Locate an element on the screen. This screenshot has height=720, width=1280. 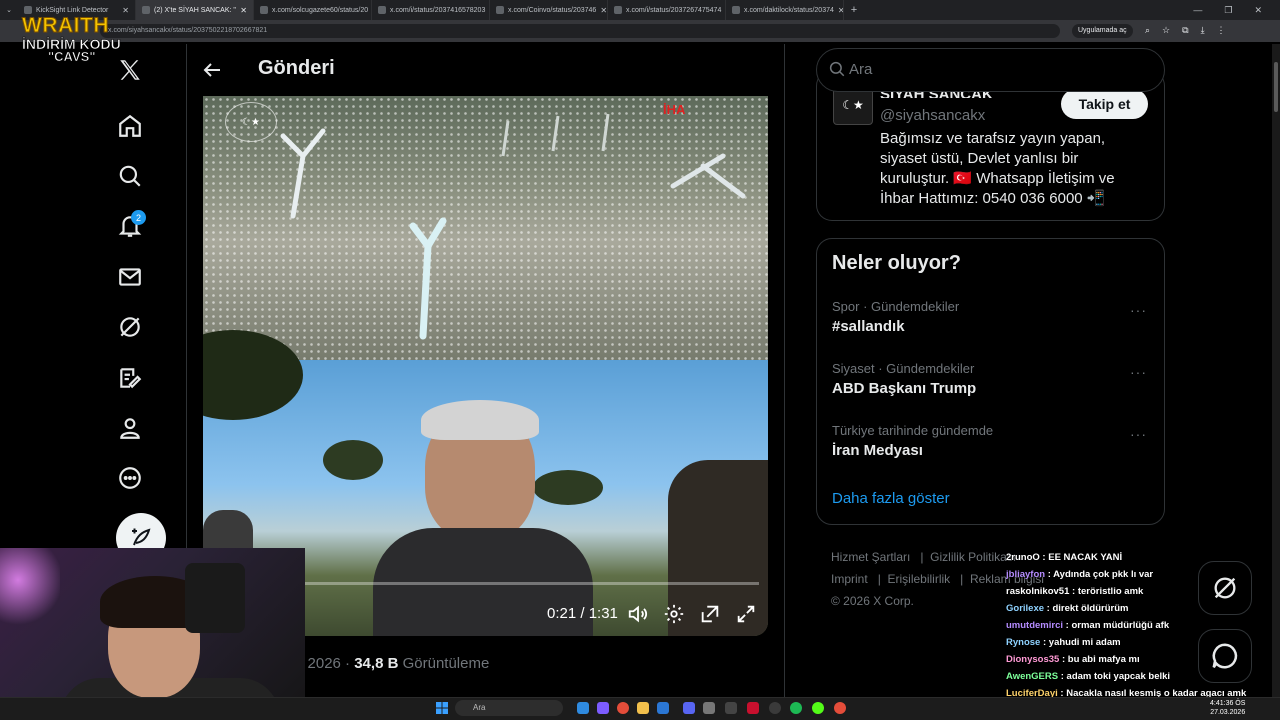
search-input: Ara is located at coordinates (860, 69).